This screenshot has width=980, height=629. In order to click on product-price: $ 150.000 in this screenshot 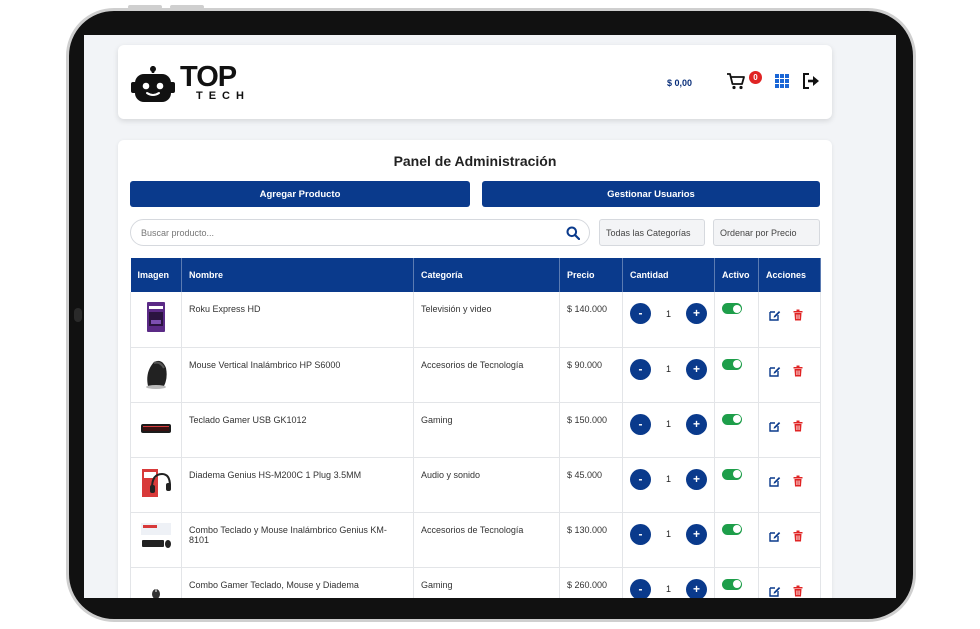, I will do `click(591, 430)`.